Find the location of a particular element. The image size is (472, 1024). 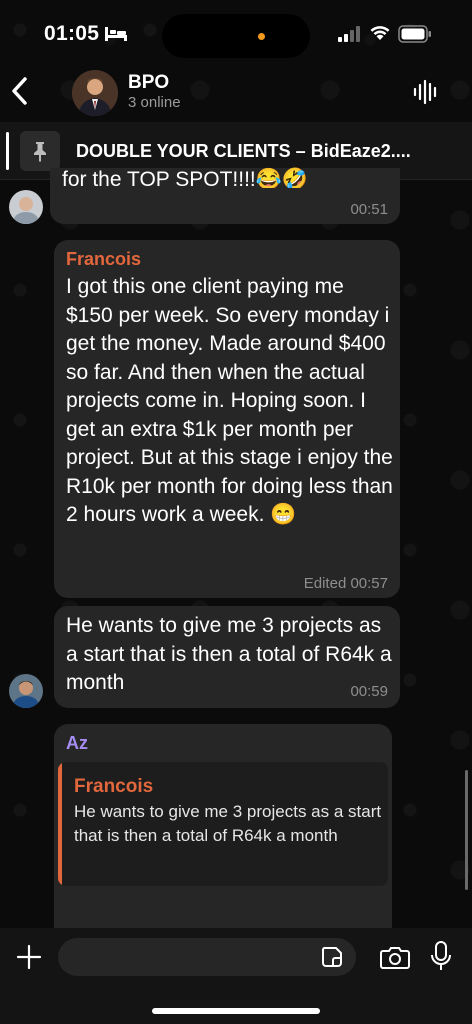

mic-icon is located at coordinates (441, 956).